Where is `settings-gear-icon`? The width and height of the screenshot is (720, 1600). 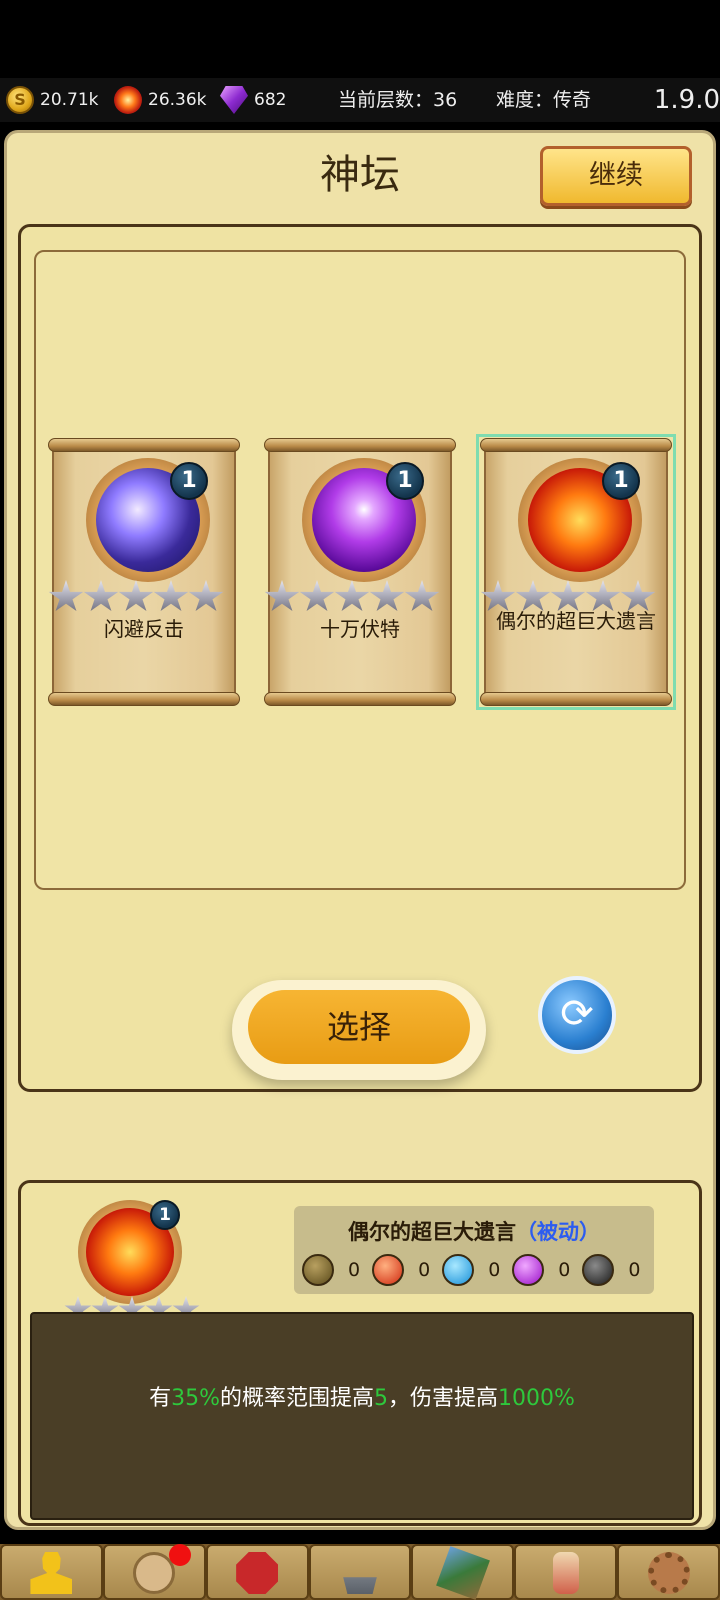 settings-gear-icon is located at coordinates (668, 1573).